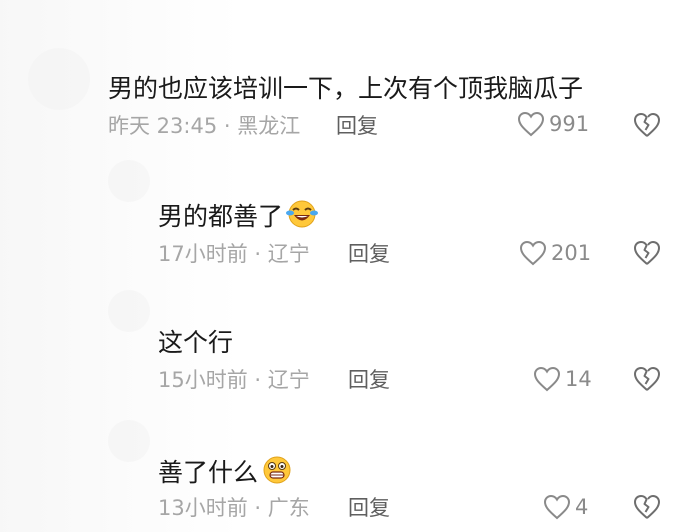 This screenshot has width=690, height=532. I want to click on comment-text: 男的都善了, so click(238, 217).